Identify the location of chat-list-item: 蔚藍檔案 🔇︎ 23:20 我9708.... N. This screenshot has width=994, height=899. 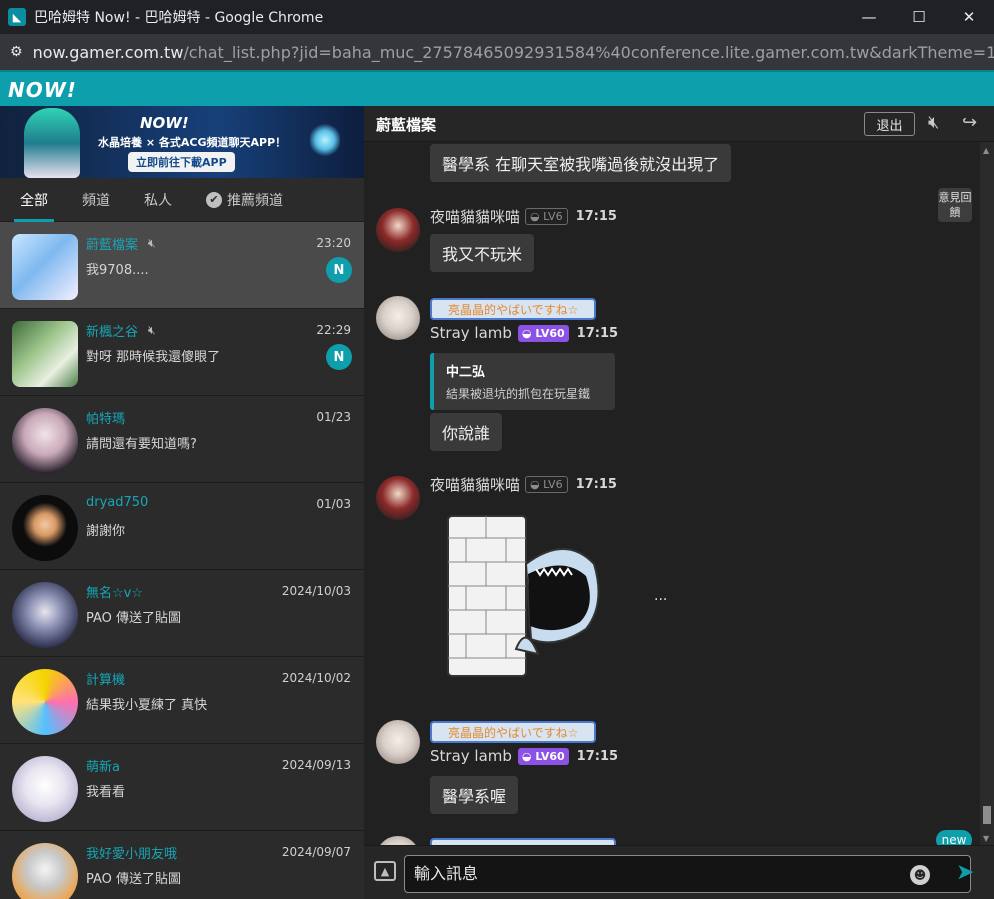
(182, 265).